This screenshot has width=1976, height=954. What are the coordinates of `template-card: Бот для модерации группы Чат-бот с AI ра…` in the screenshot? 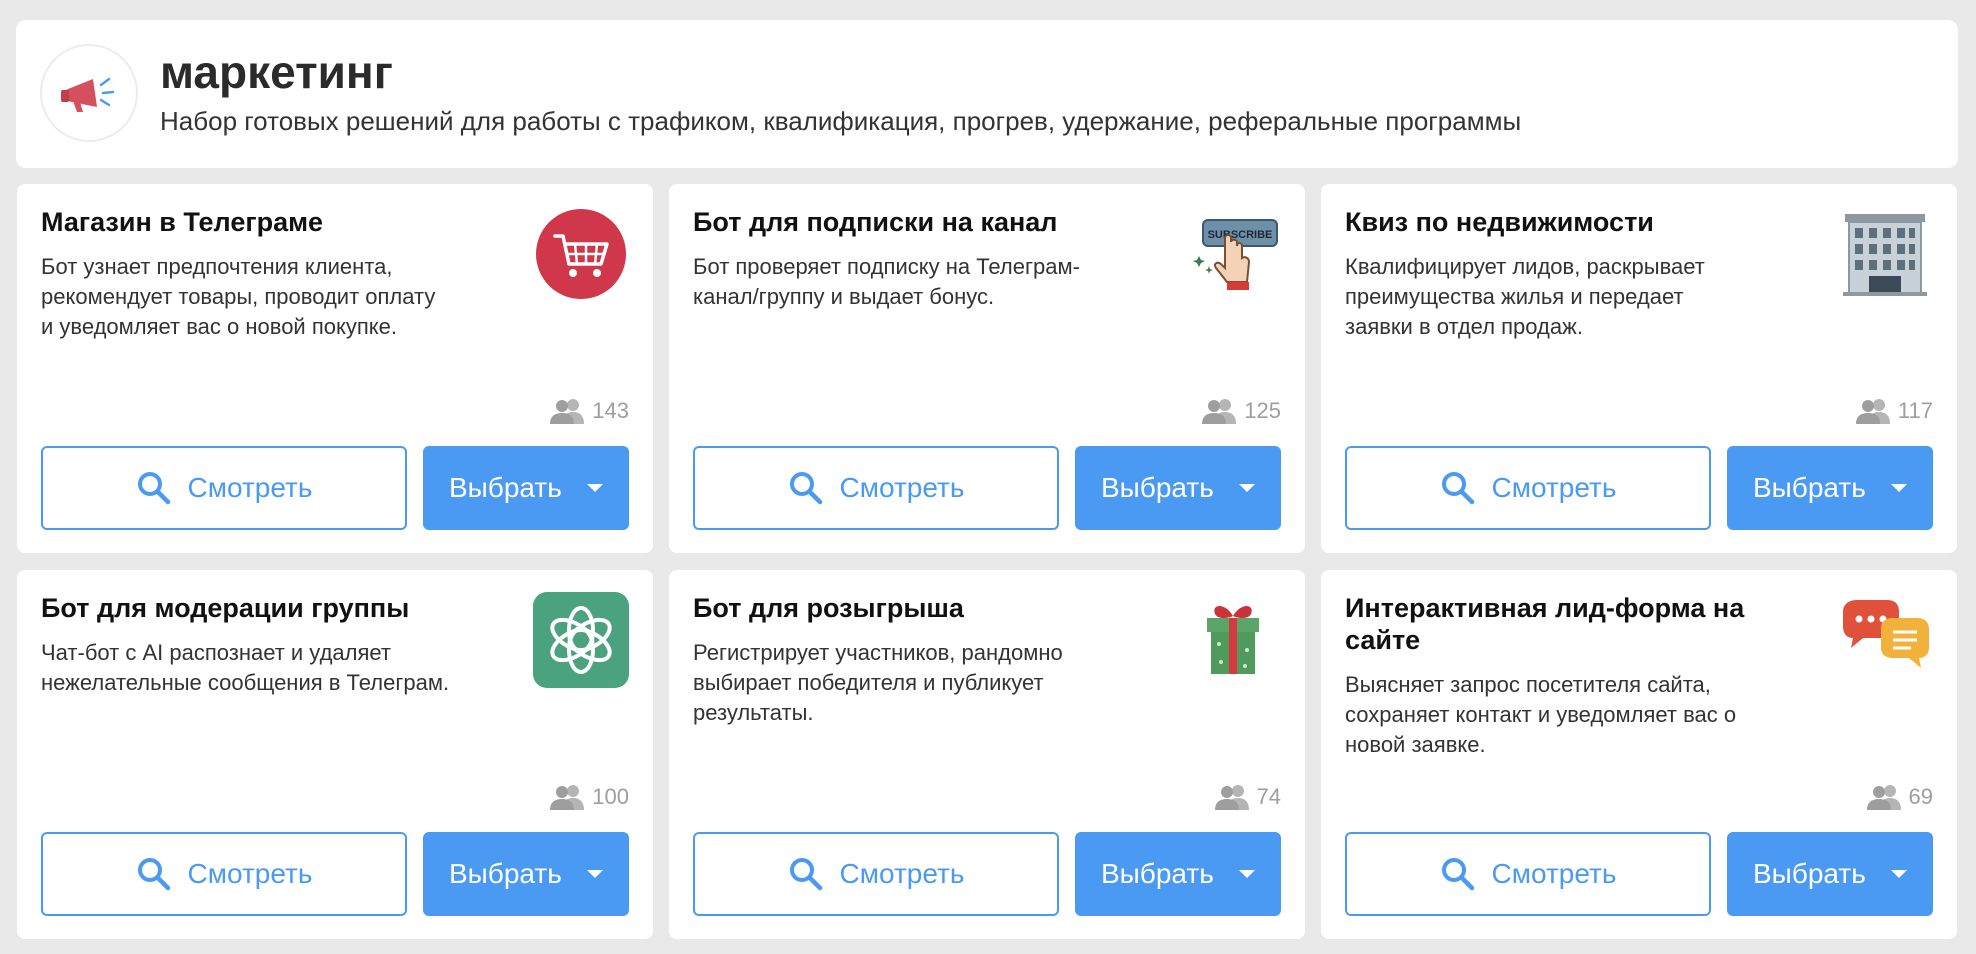 It's located at (335, 754).